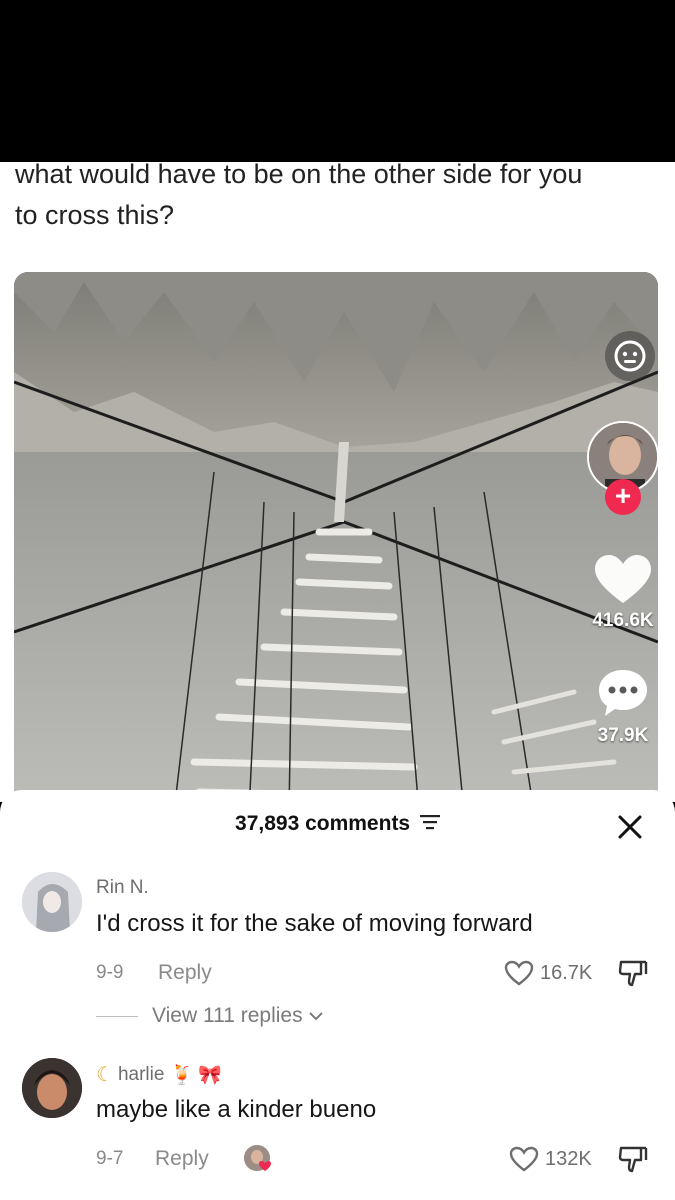 The width and height of the screenshot is (675, 1200). I want to click on comment-like-button: 16.7K, so click(548, 973).